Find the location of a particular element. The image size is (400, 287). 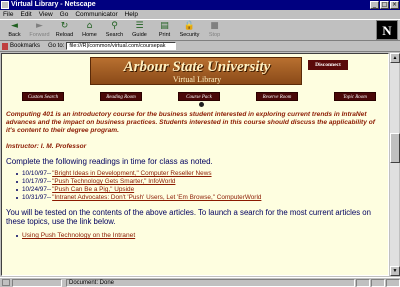

guide-button: ☰ Guide is located at coordinates (139, 30).